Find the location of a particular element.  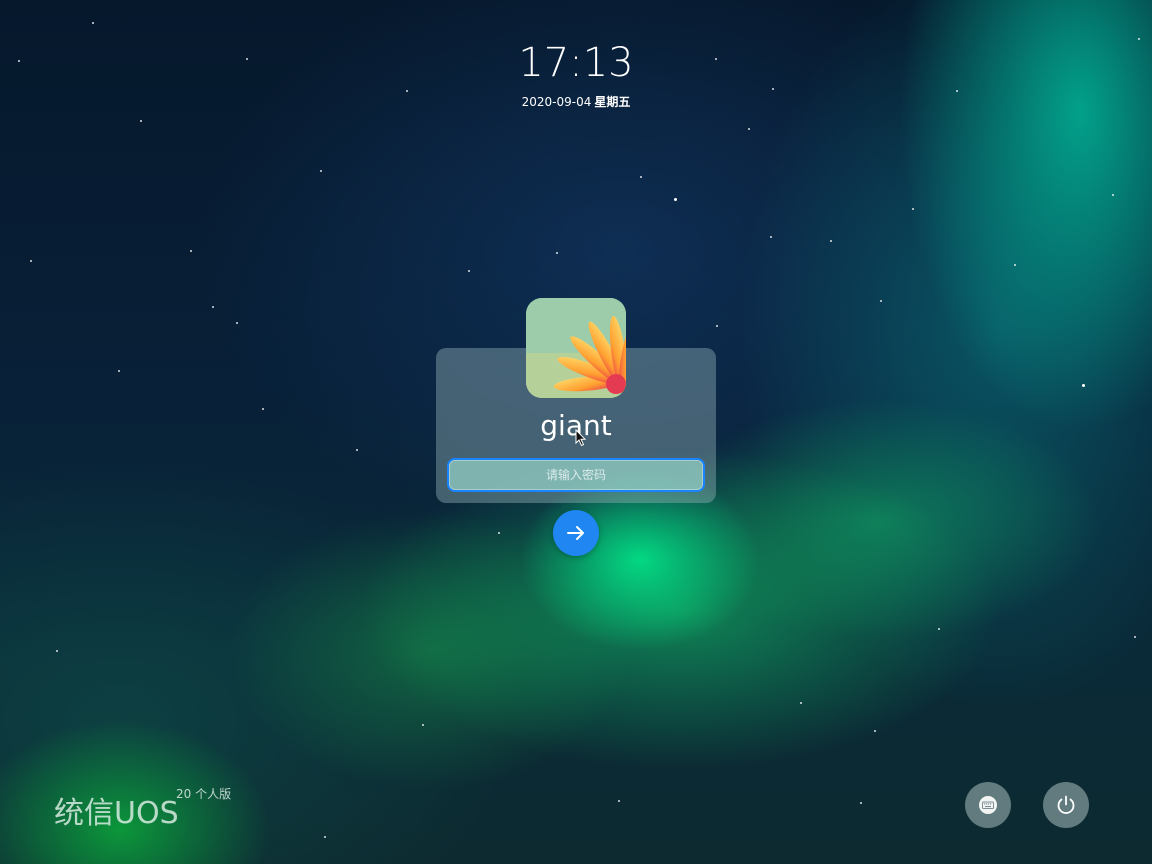

password-input is located at coordinates (576, 475).